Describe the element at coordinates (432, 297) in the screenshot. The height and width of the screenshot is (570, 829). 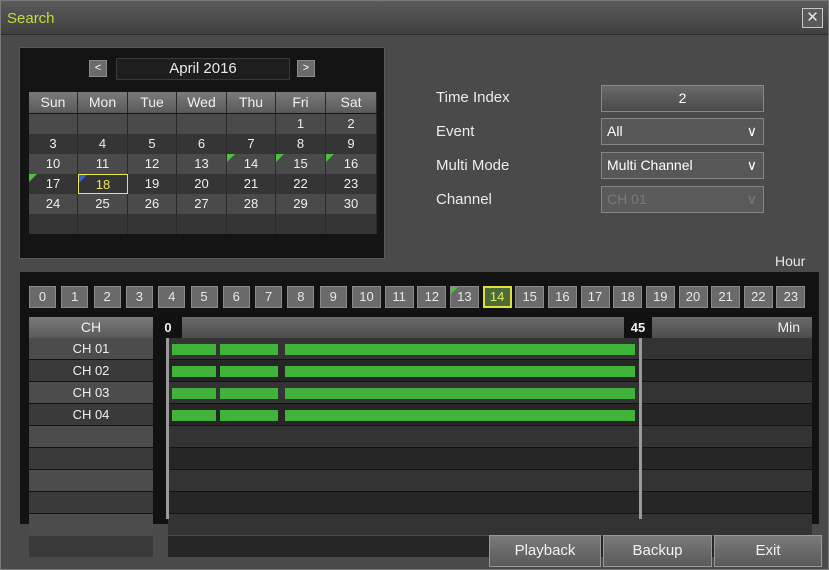
I see `hour-button: 12` at that location.